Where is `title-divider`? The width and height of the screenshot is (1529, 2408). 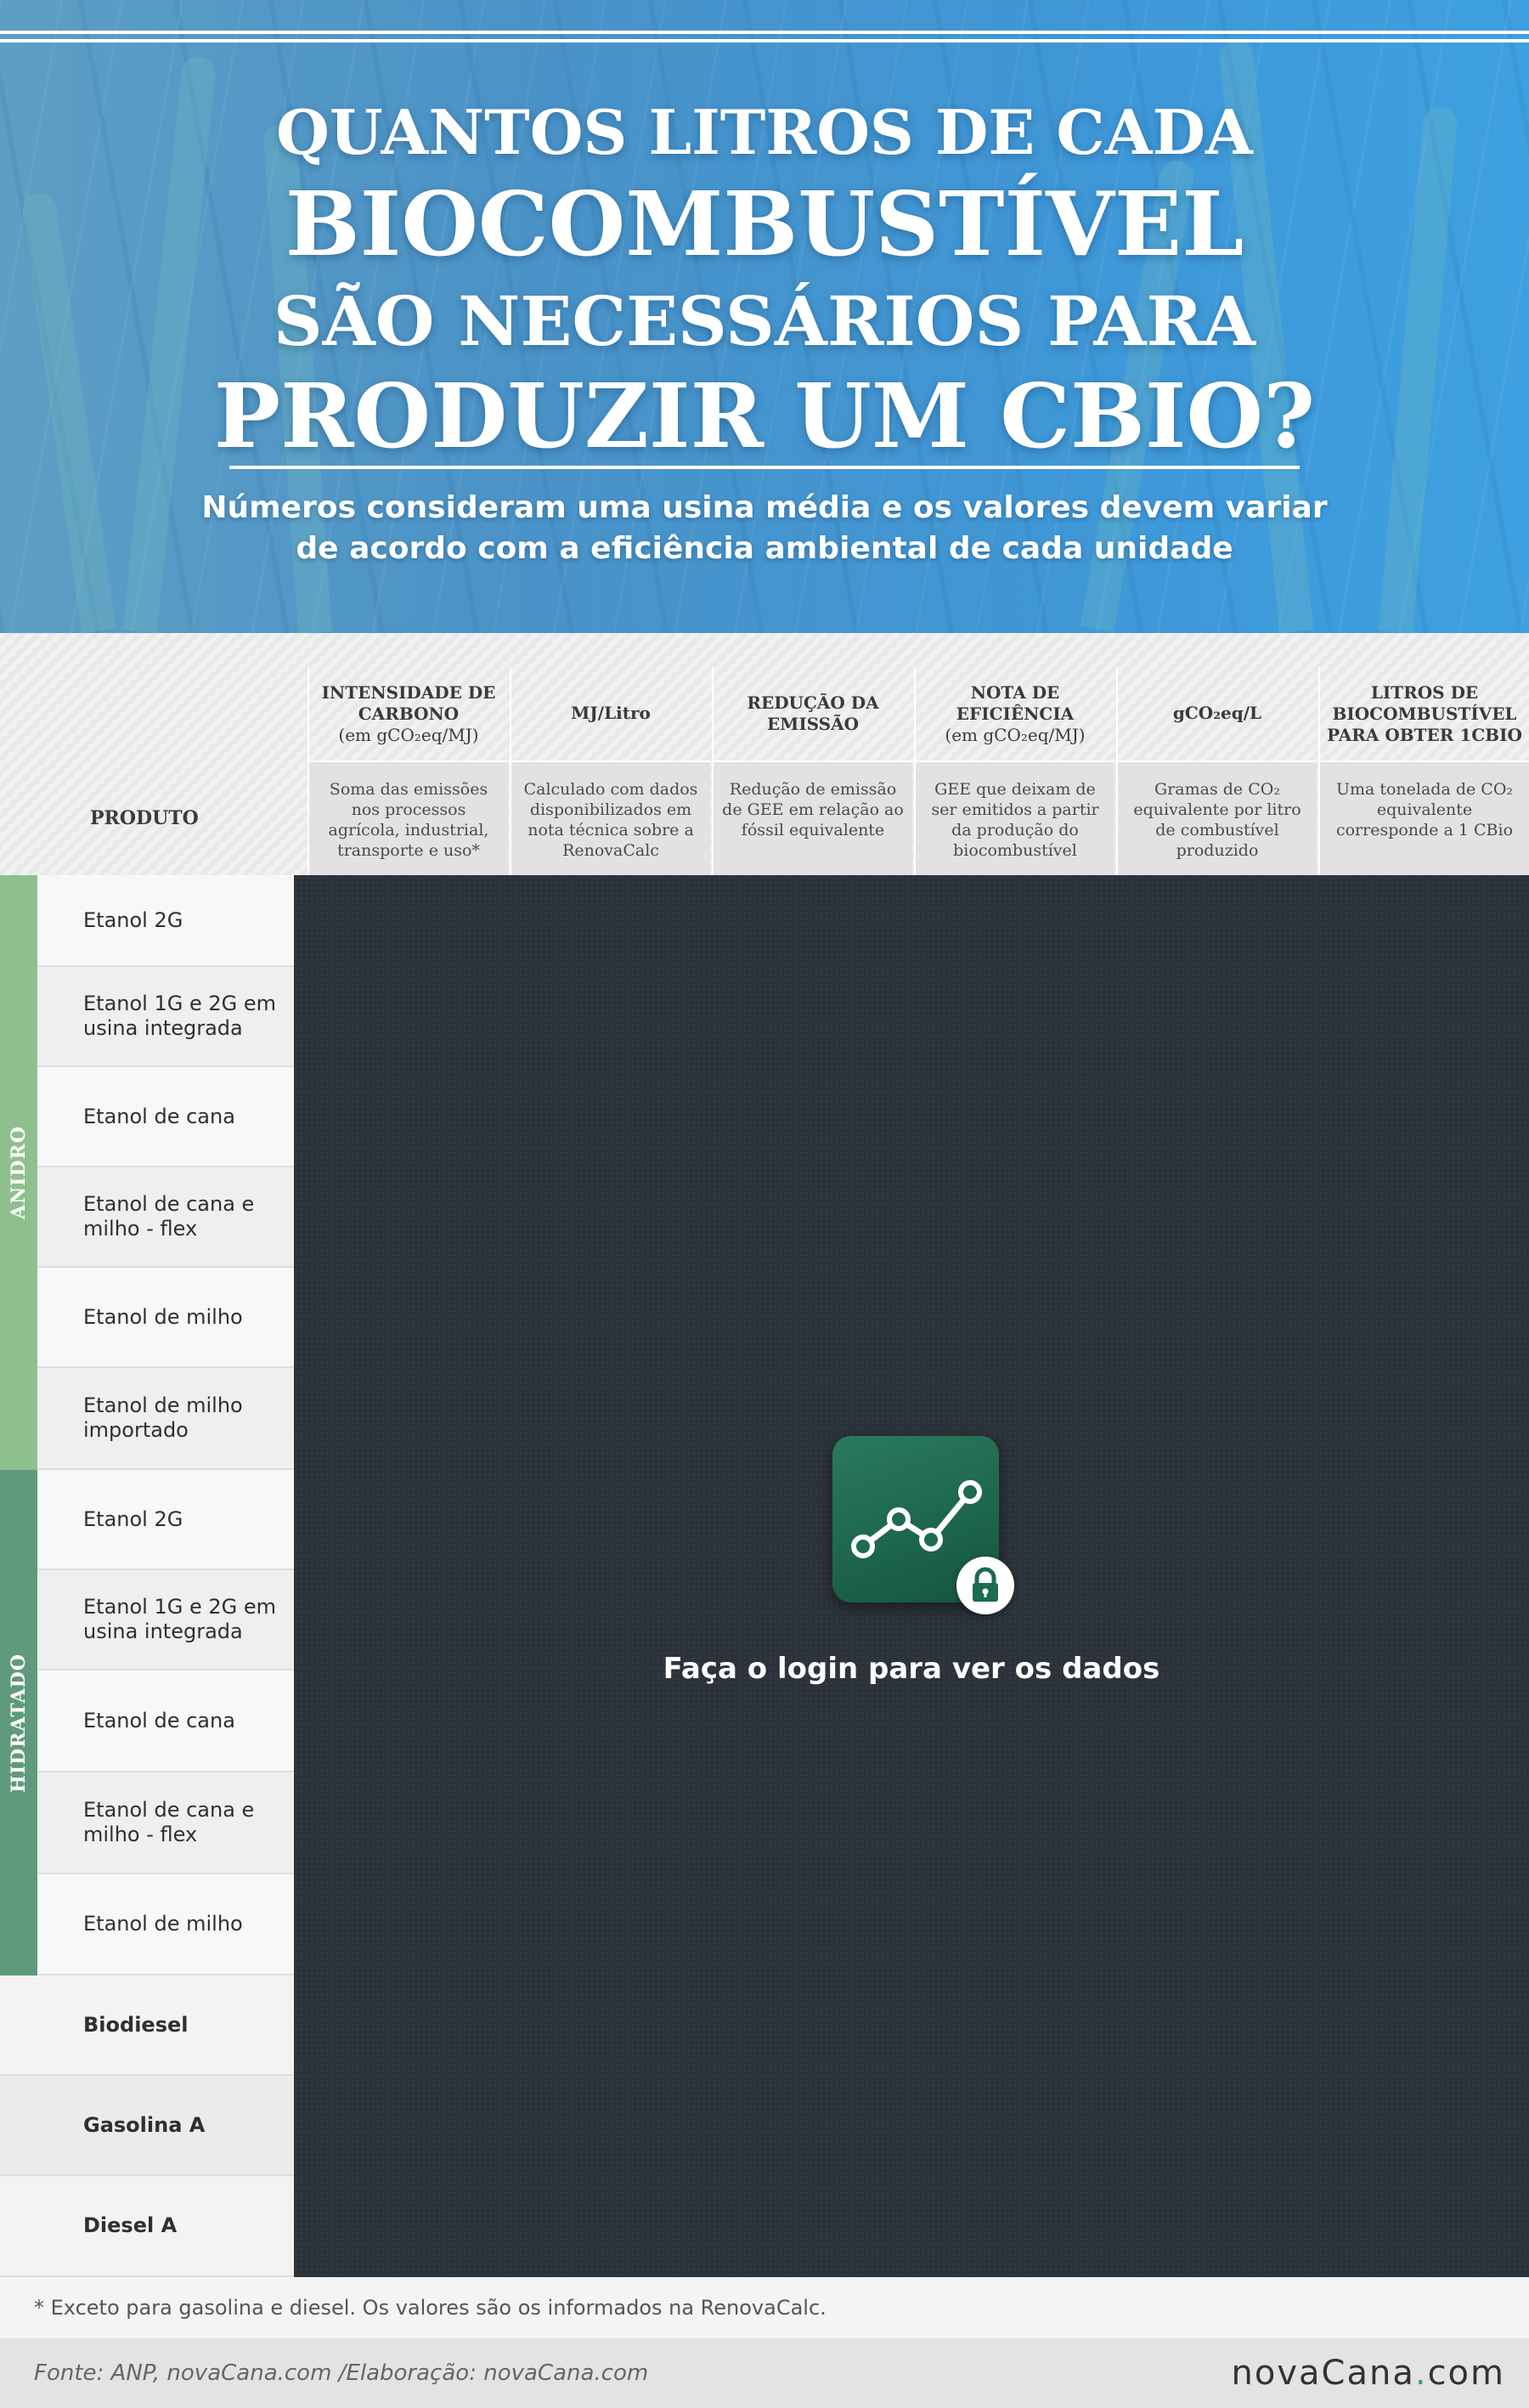
title-divider is located at coordinates (764, 468).